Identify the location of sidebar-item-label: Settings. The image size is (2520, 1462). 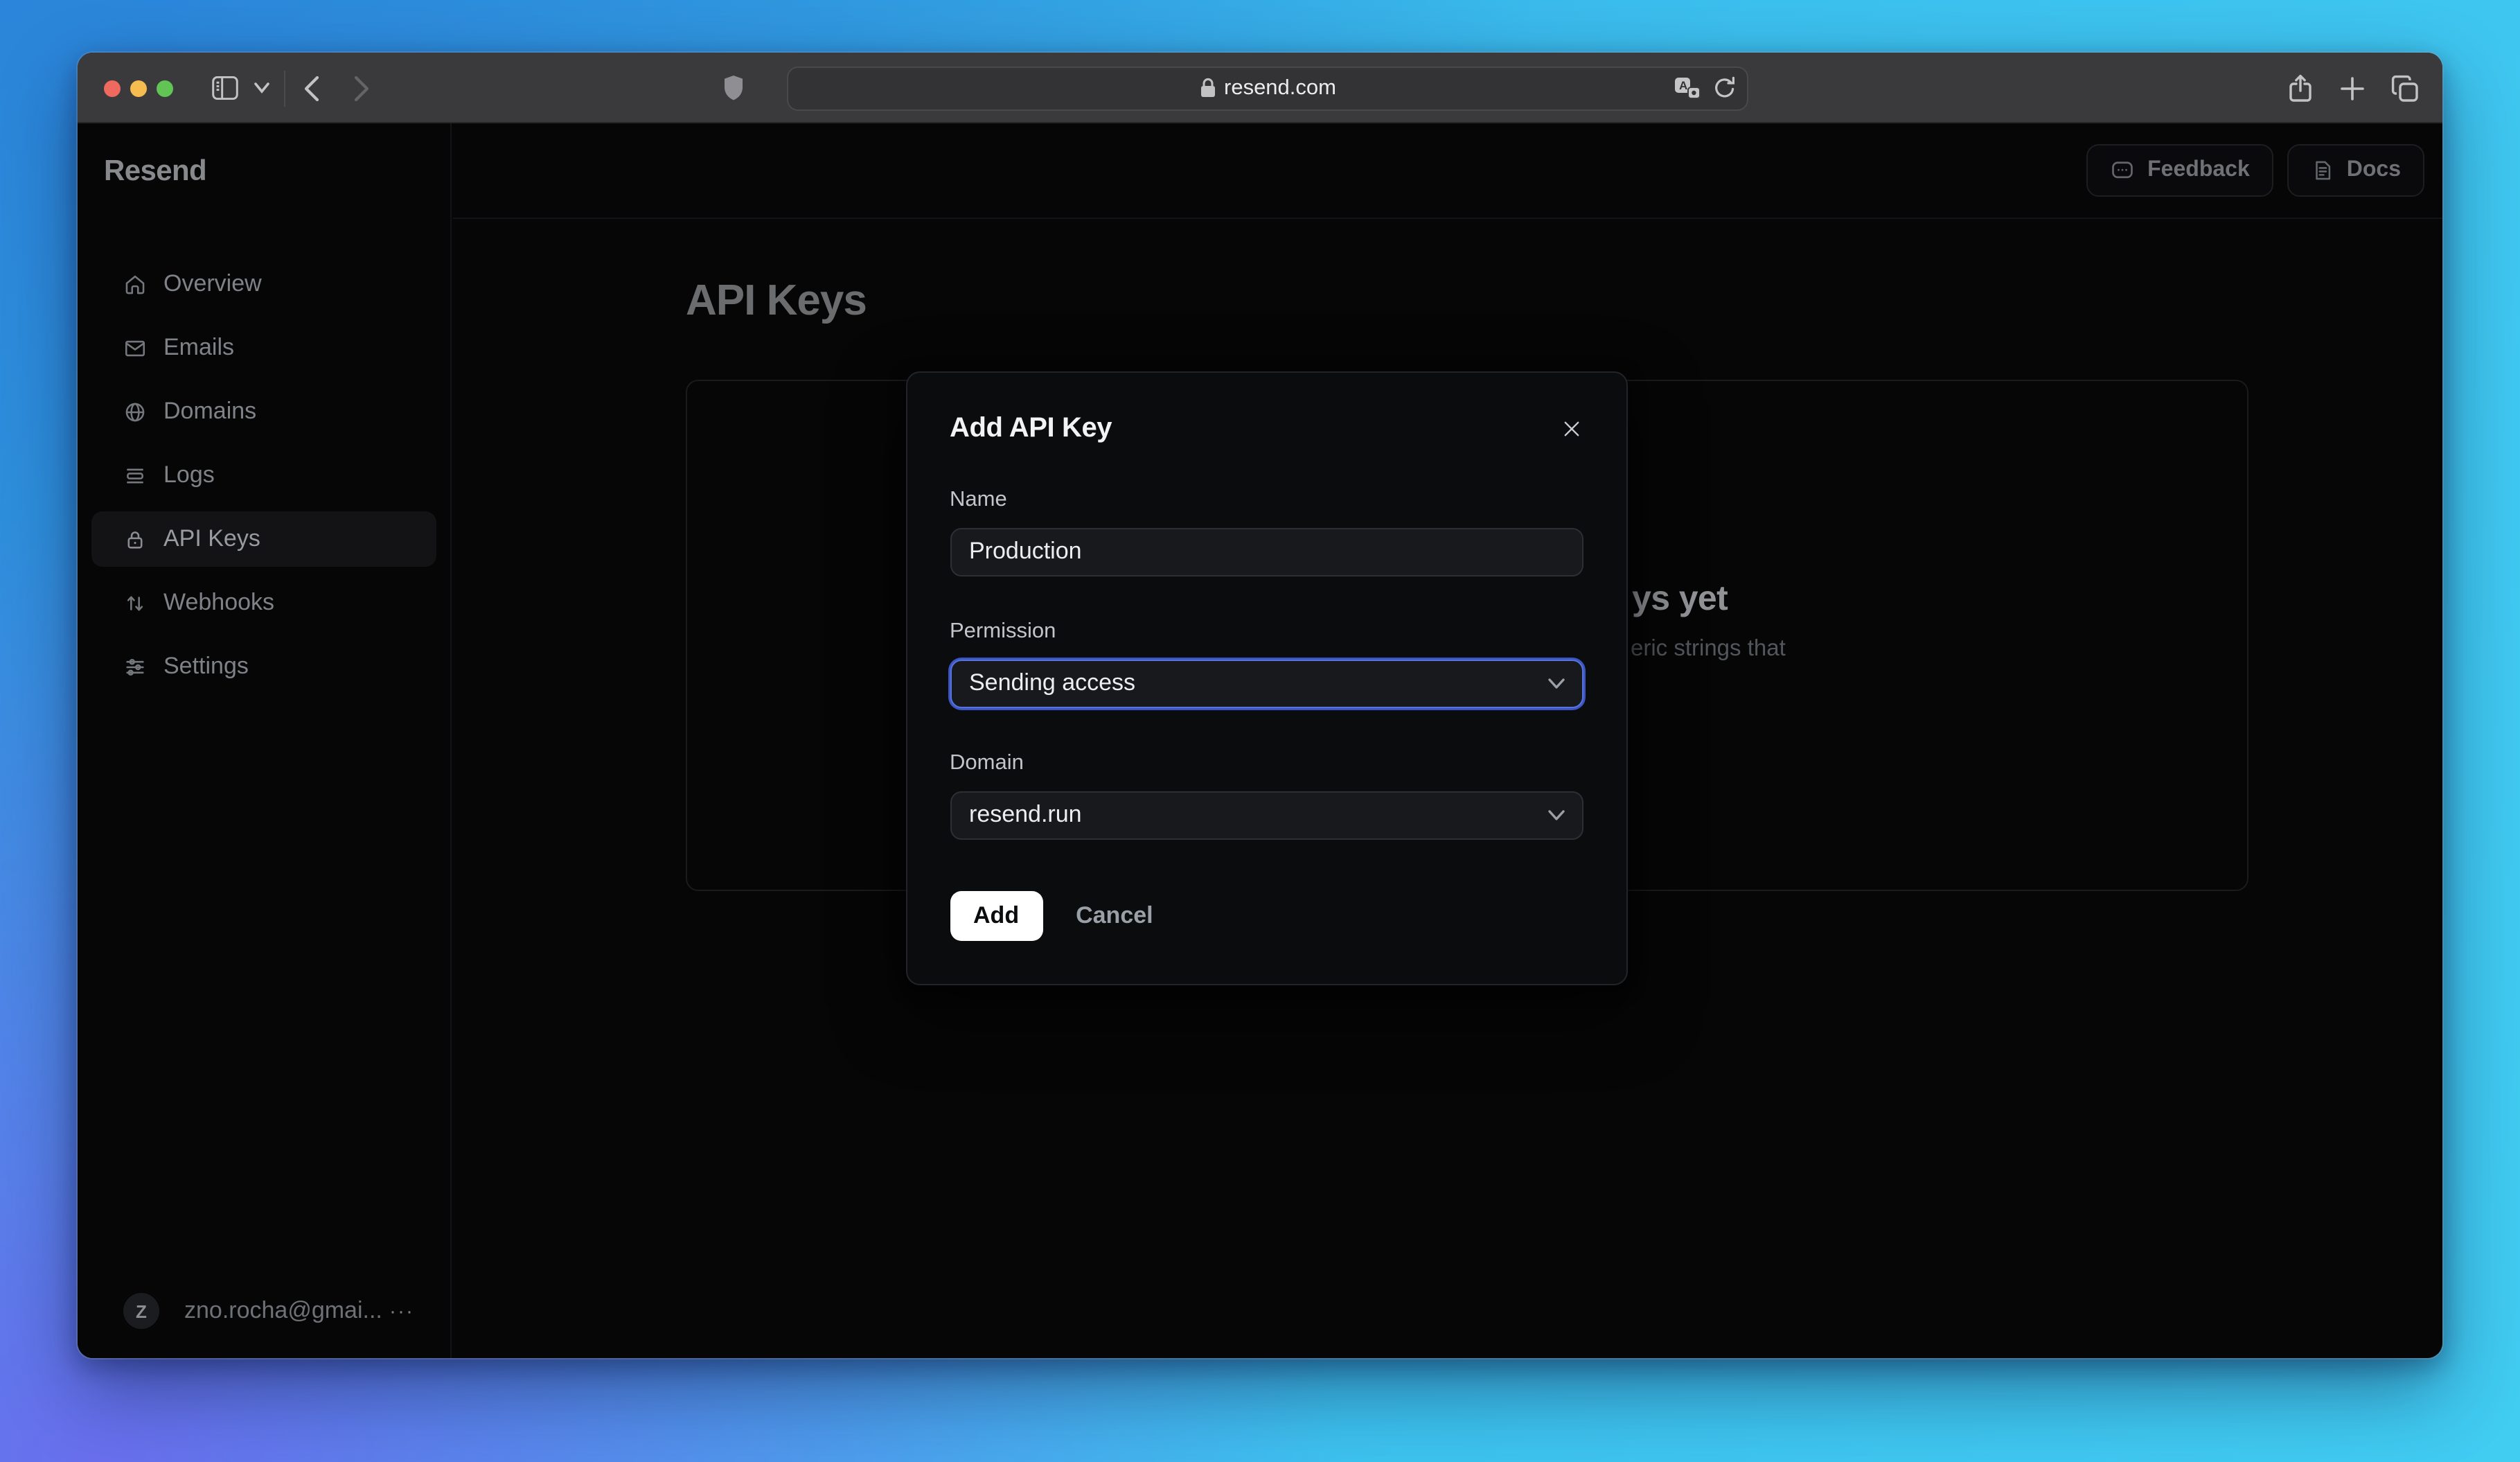
(206, 666).